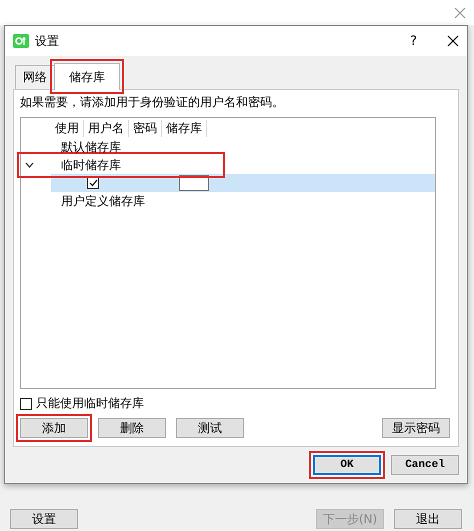 The height and width of the screenshot is (531, 474). What do you see at coordinates (29, 165) in the screenshot?
I see `chevron-down-icon` at bounding box center [29, 165].